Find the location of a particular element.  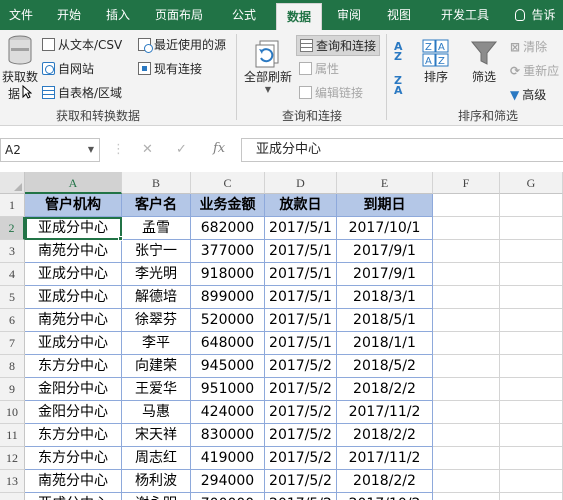

table-header-cell: 管户机构 is located at coordinates (73, 205).